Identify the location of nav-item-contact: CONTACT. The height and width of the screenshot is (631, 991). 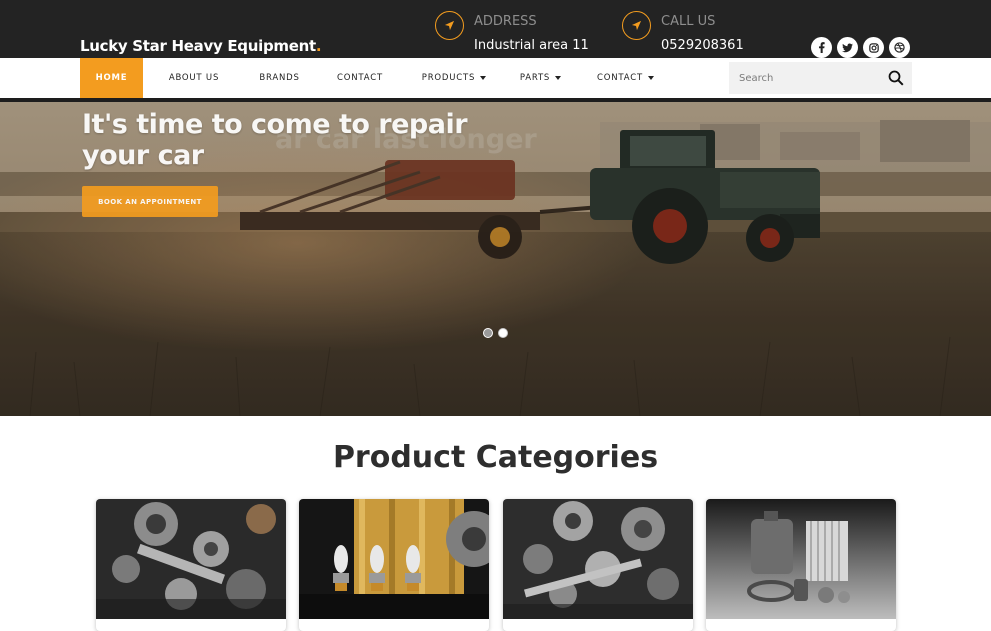
(360, 78).